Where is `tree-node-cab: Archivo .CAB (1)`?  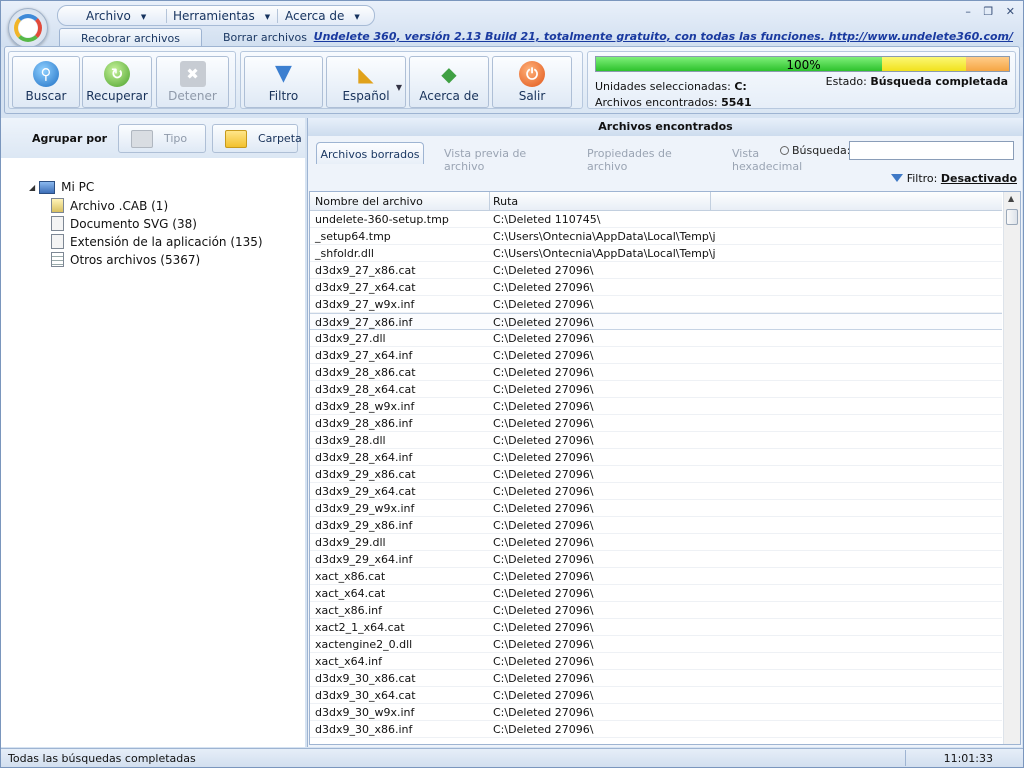
tree-node-cab: Archivo .CAB (1) is located at coordinates (109, 205).